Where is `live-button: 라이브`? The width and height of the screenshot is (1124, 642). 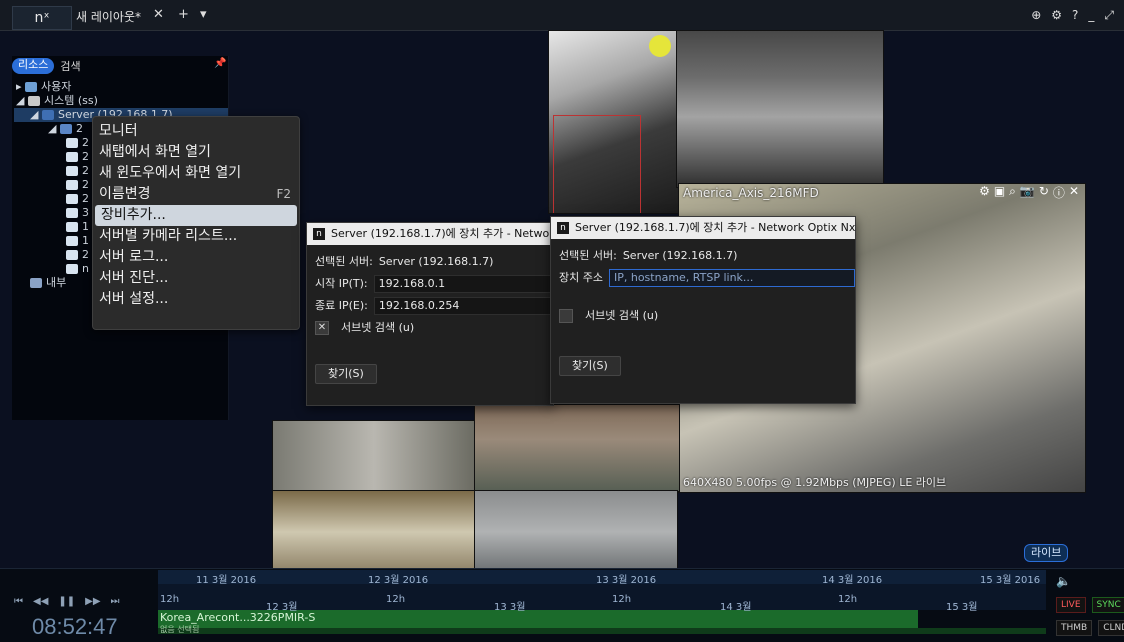 live-button: 라이브 is located at coordinates (1046, 553).